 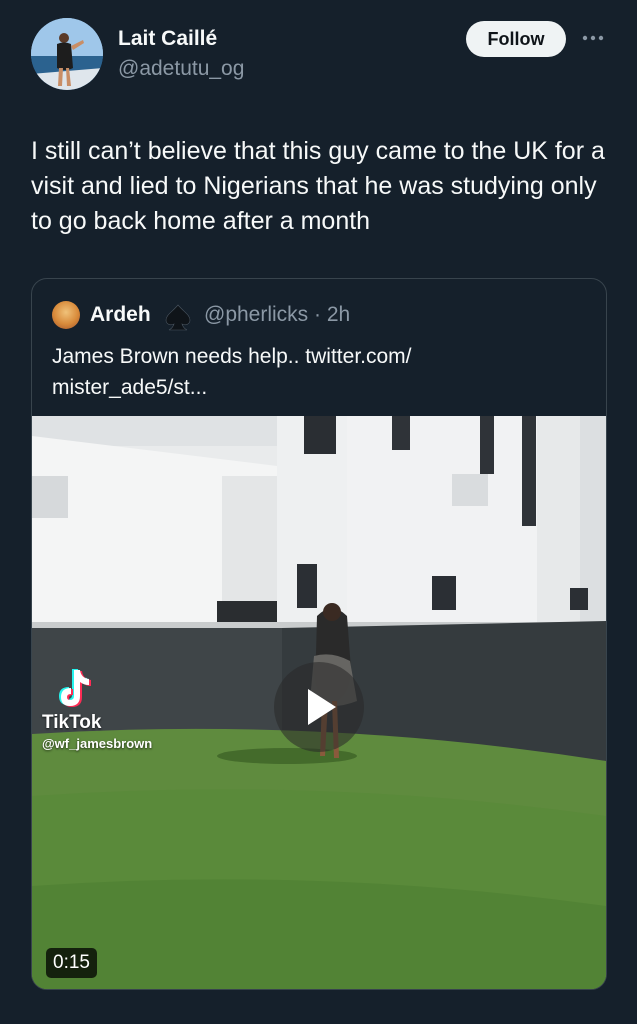 I want to click on quote-text-line-1: James Brown needs help.. twitter.com/, so click(x=232, y=356).